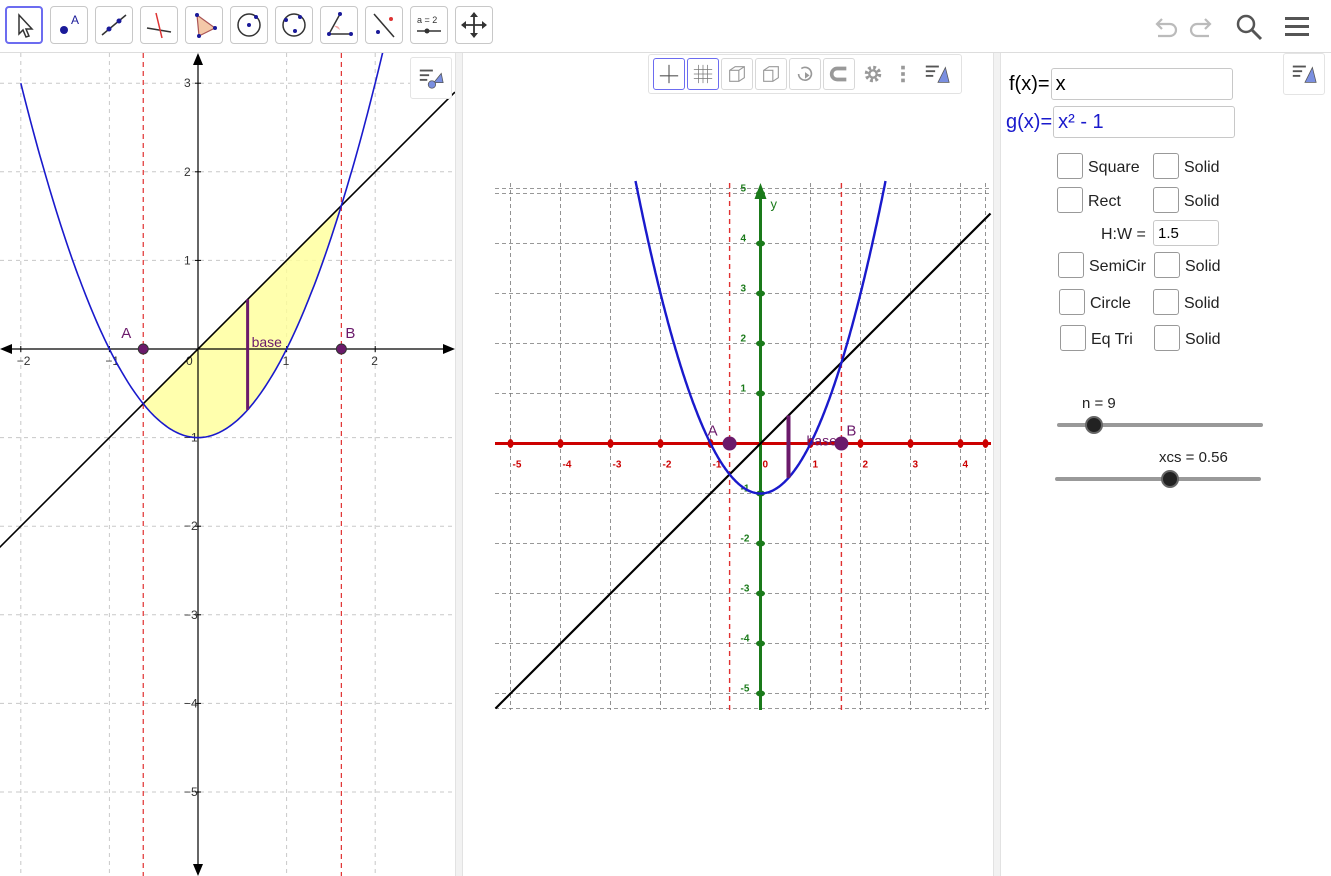 This screenshot has width=1331, height=876. I want to click on f-input: x, so click(1141, 84).